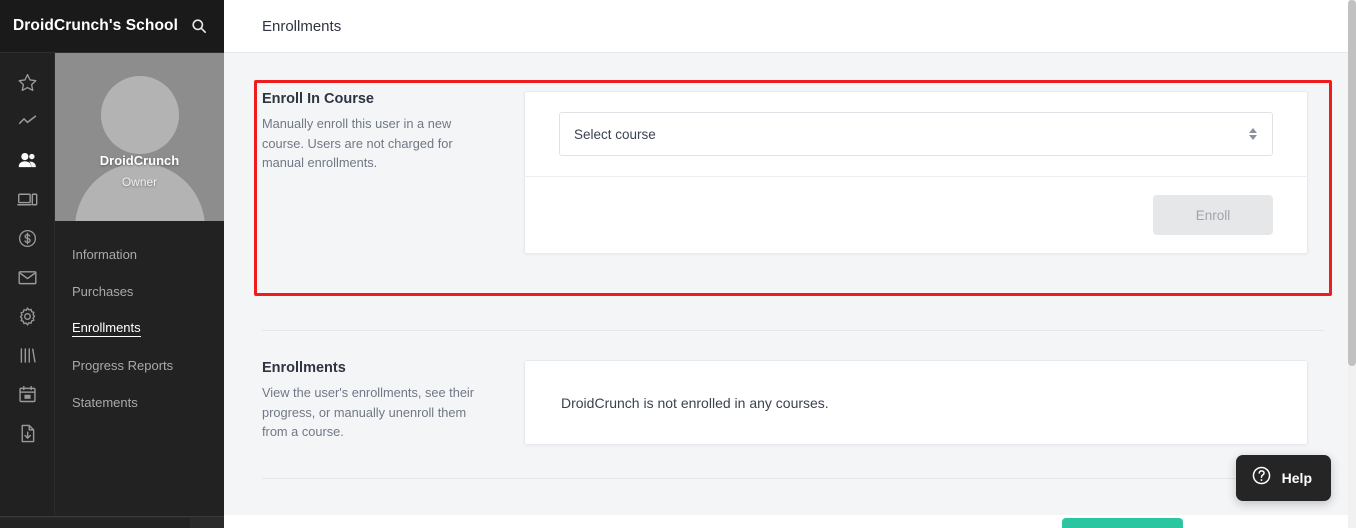 The width and height of the screenshot is (1356, 528). What do you see at coordinates (27, 394) in the screenshot?
I see `calendar-icon` at bounding box center [27, 394].